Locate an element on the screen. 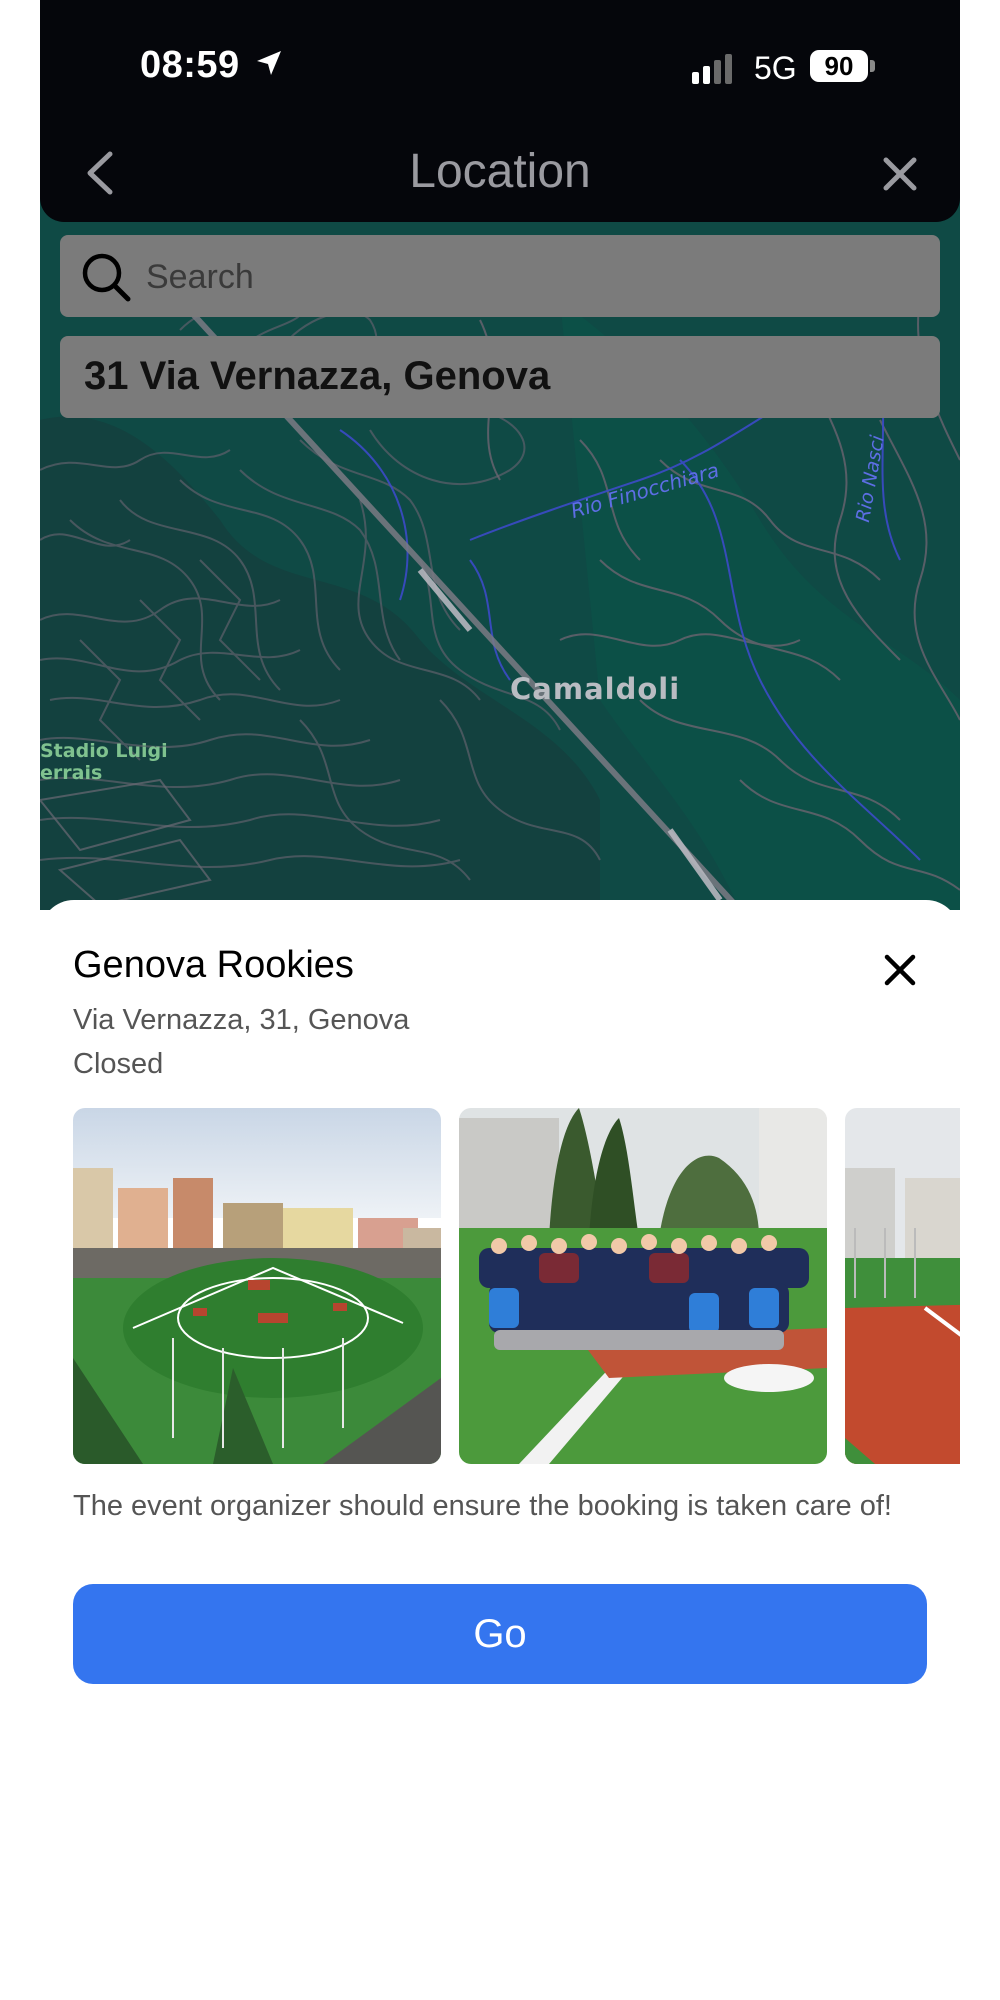  field-aerial-photo is located at coordinates (257, 1286).